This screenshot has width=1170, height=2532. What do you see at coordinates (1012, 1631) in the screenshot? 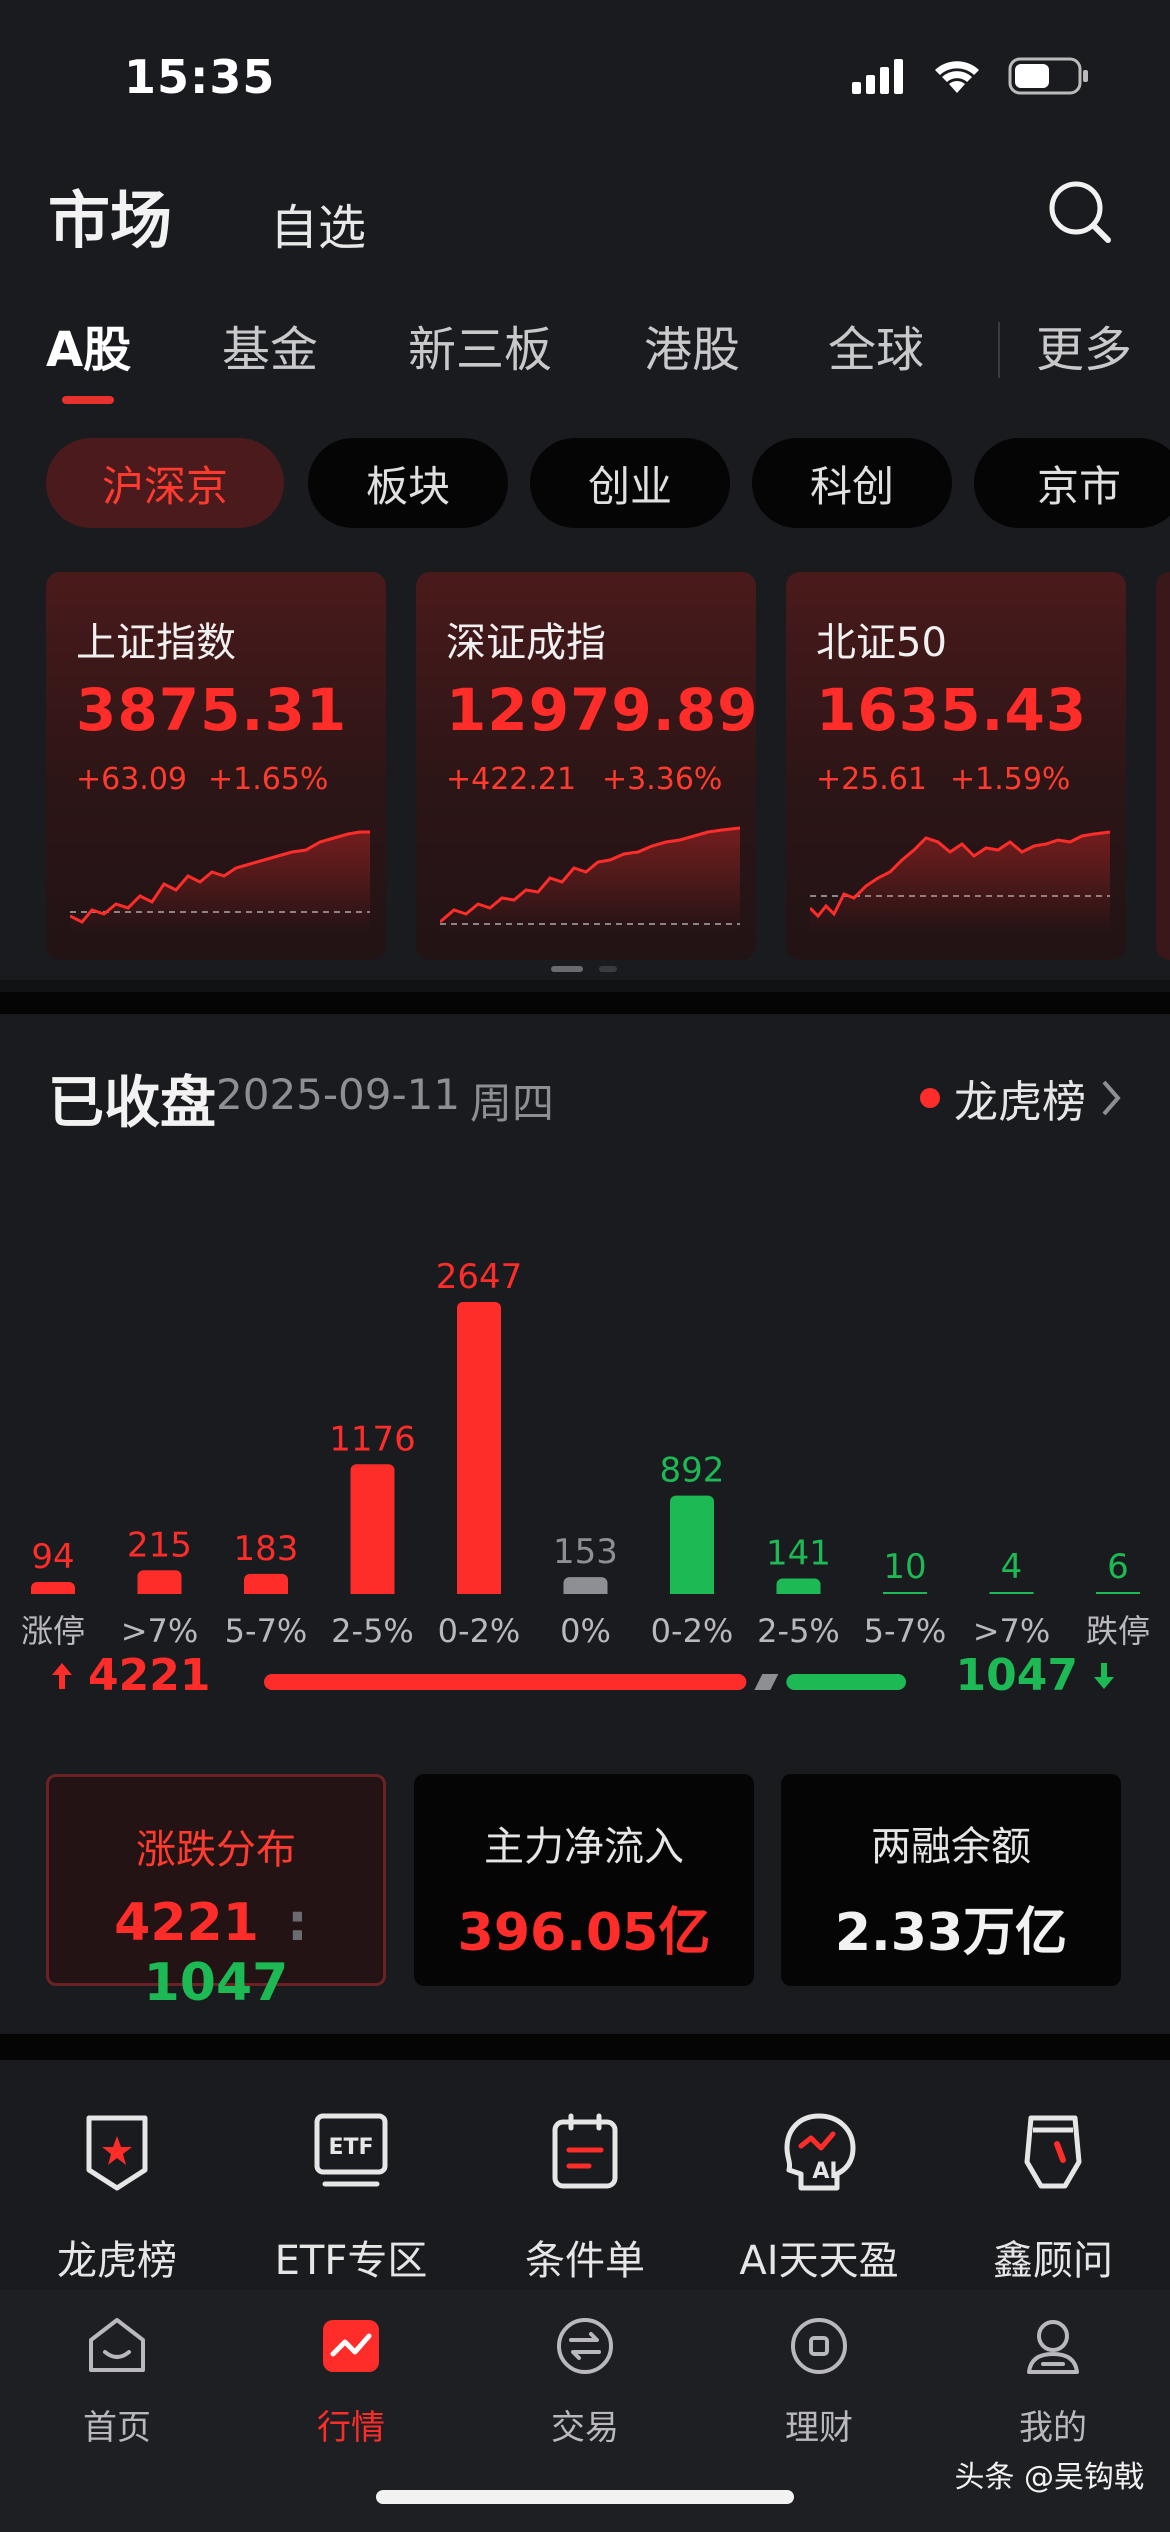
I see `bar-category-label: >7%` at bounding box center [1012, 1631].